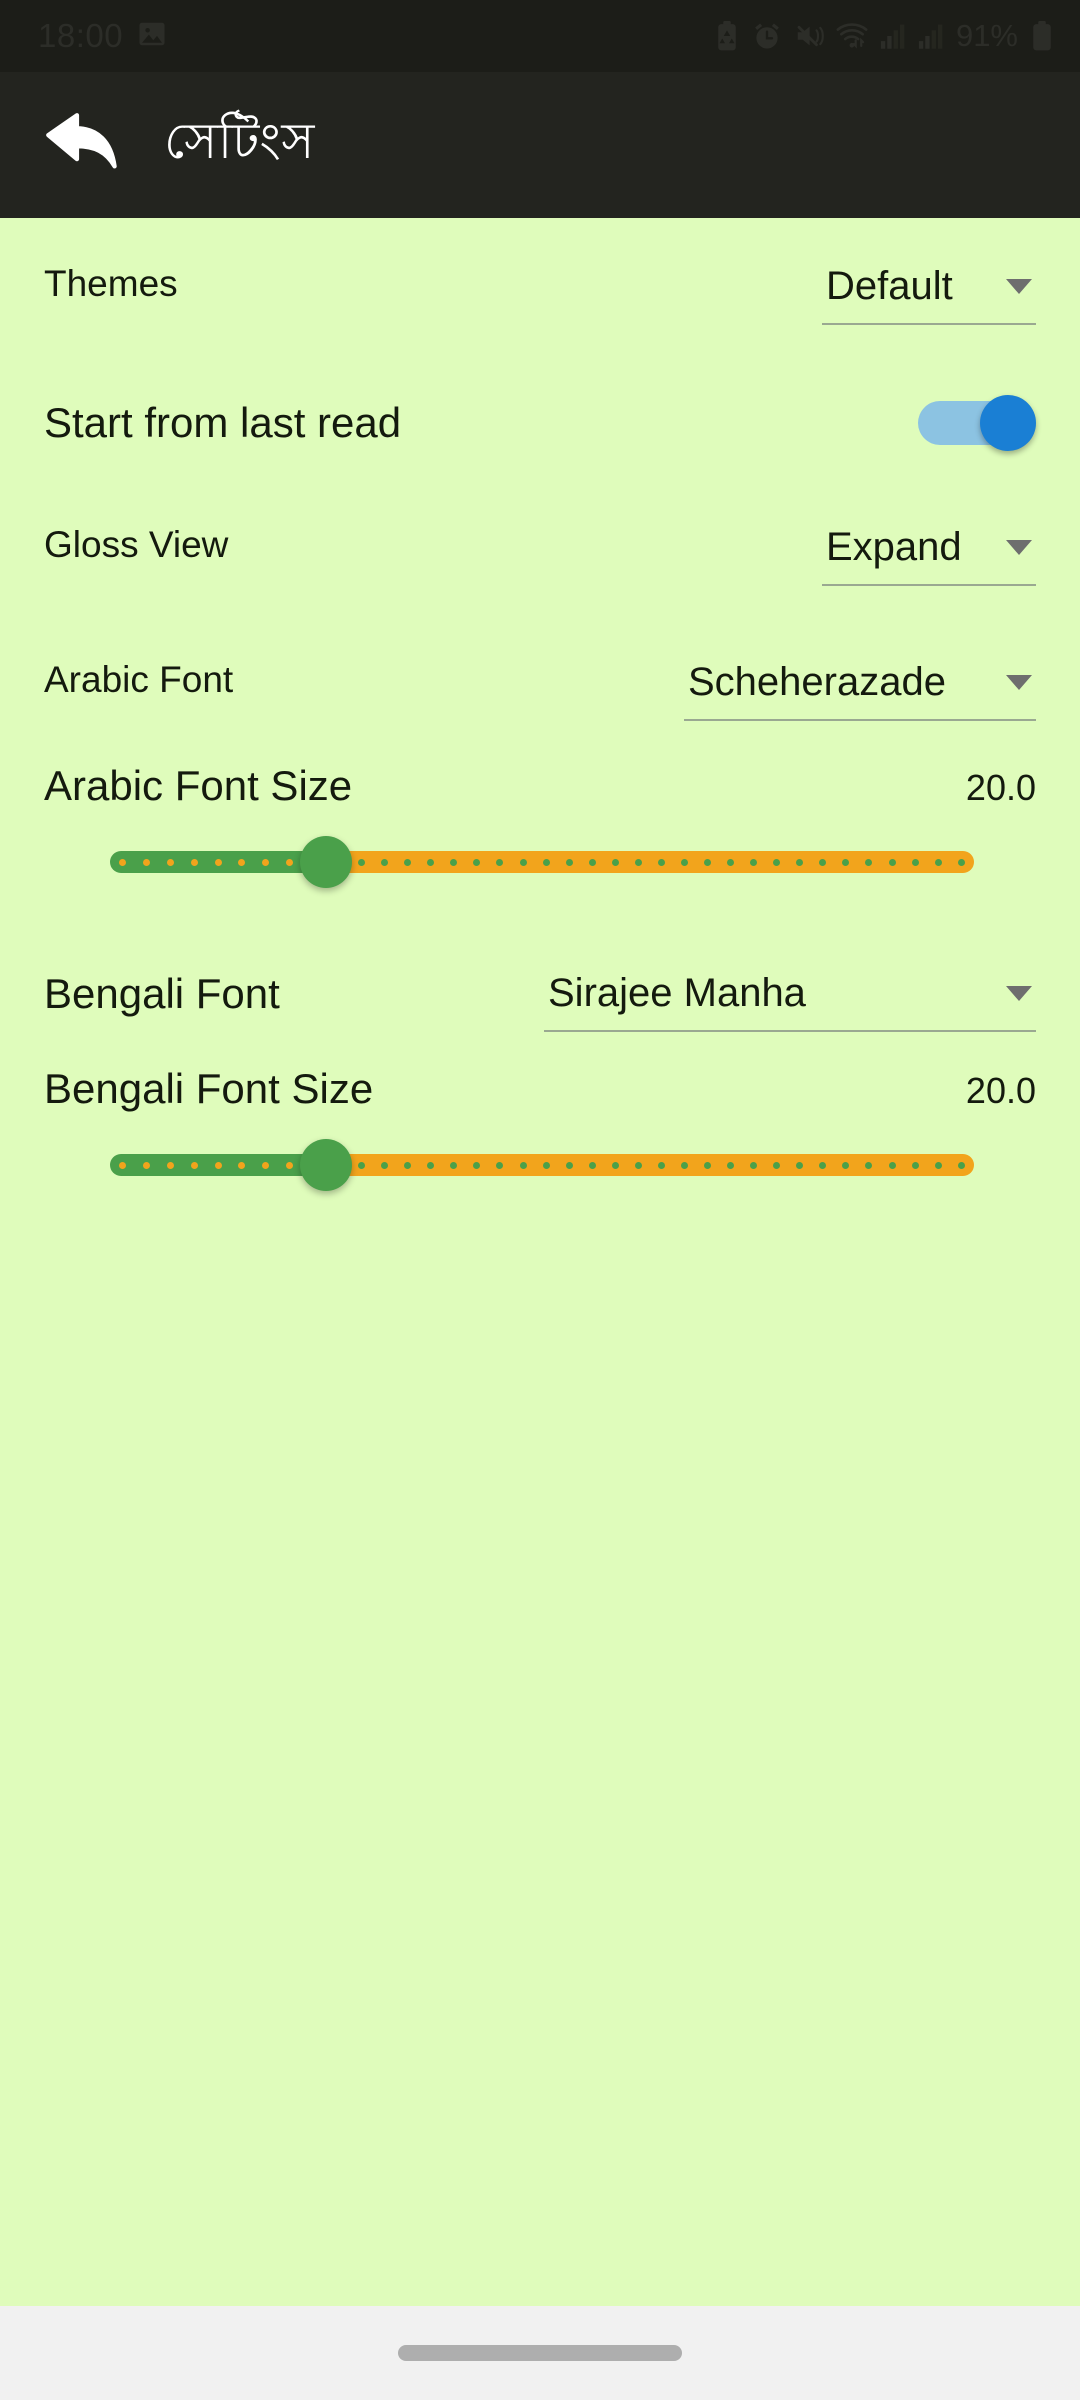  Describe the element at coordinates (540, 555) in the screenshot. I see `setting-row-gloss-view: Gloss View Expand` at that location.